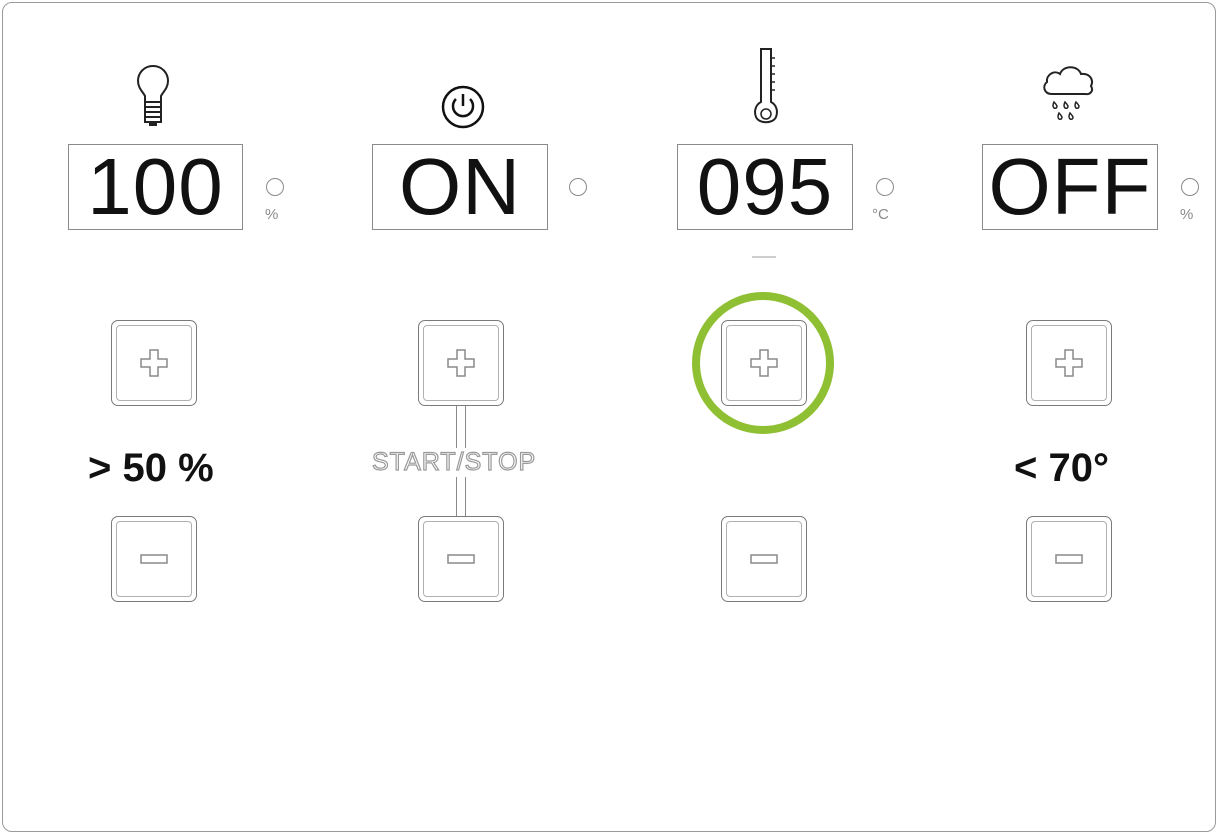 The image size is (1220, 836). I want to click on power-plus-button, so click(461, 363).